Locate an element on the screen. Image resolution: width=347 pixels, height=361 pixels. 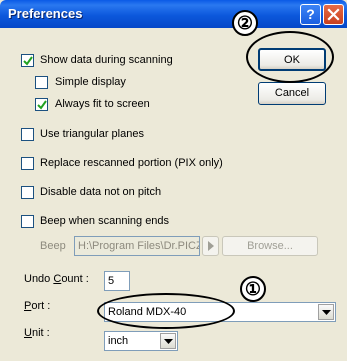
fit-to-screen-checkbox is located at coordinates (41, 104).